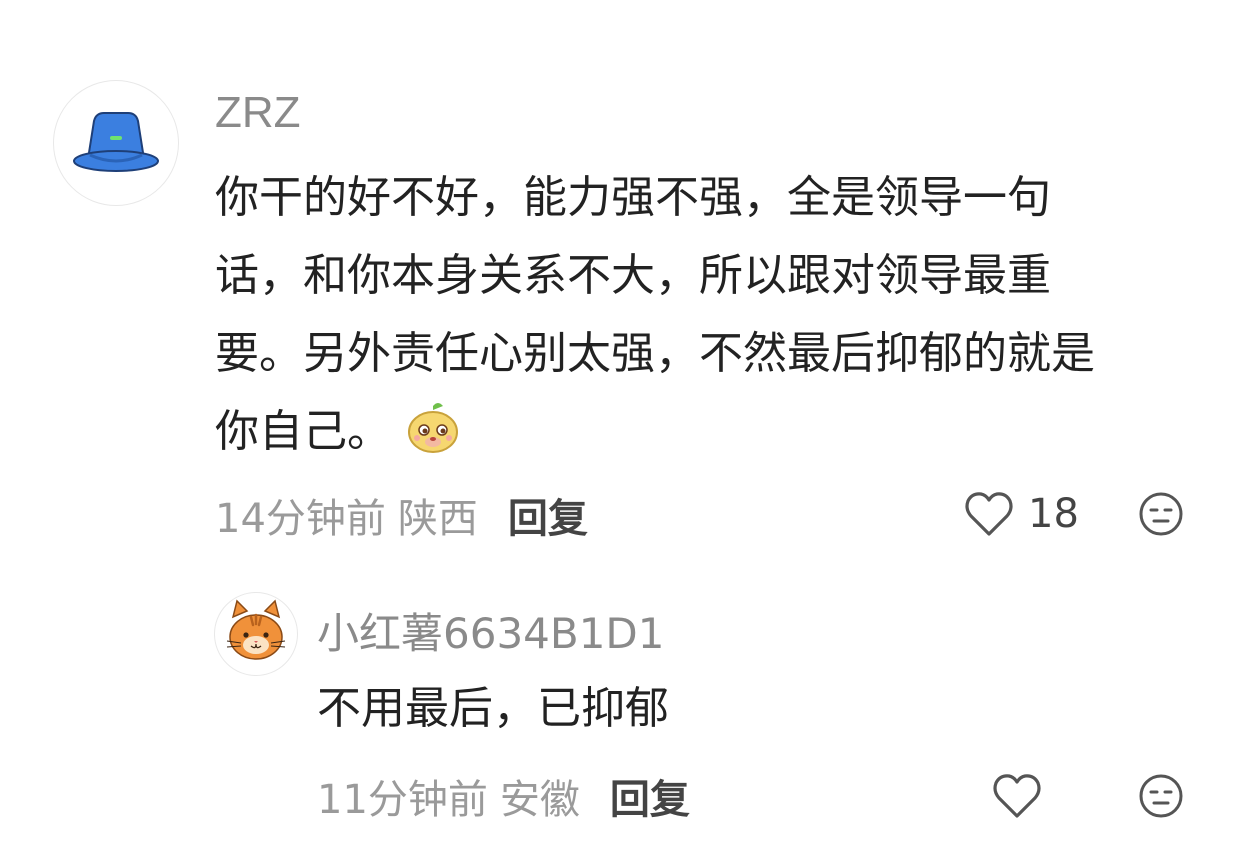 The image size is (1260, 859). What do you see at coordinates (303, 431) in the screenshot?
I see `comment-line: 你自己。` at bounding box center [303, 431].